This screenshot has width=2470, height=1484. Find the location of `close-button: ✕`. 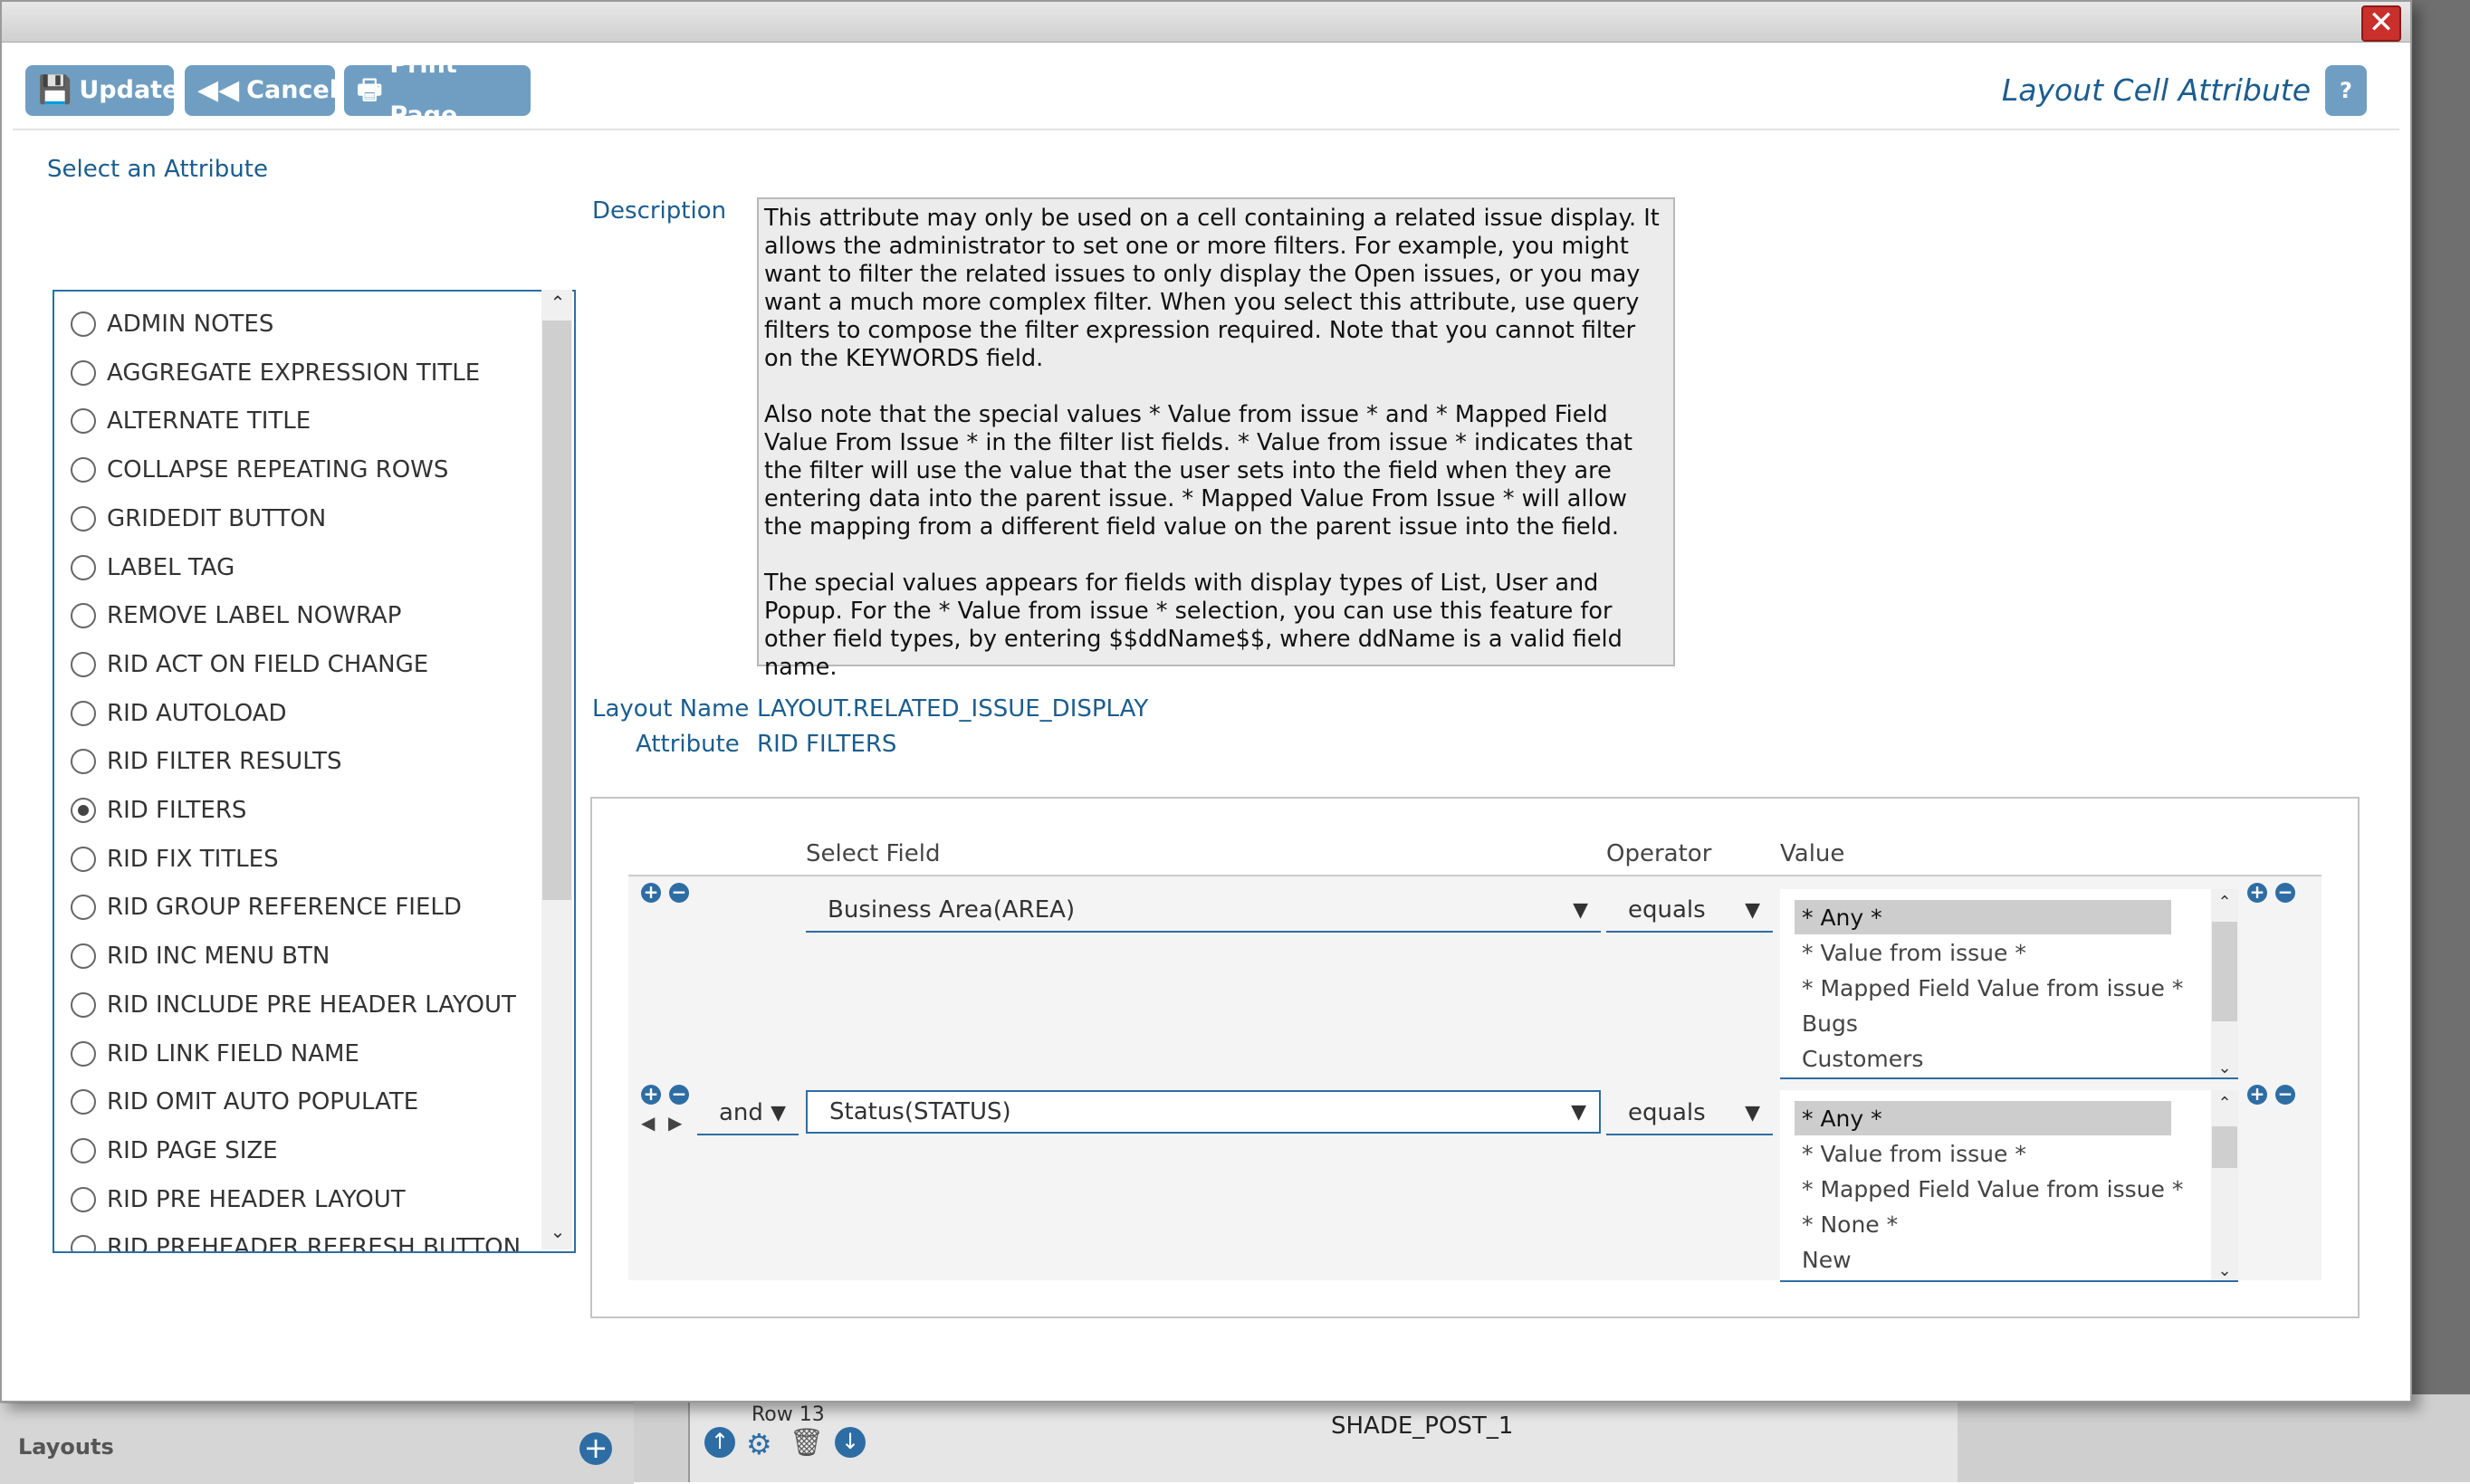

close-button: ✕ is located at coordinates (2381, 23).